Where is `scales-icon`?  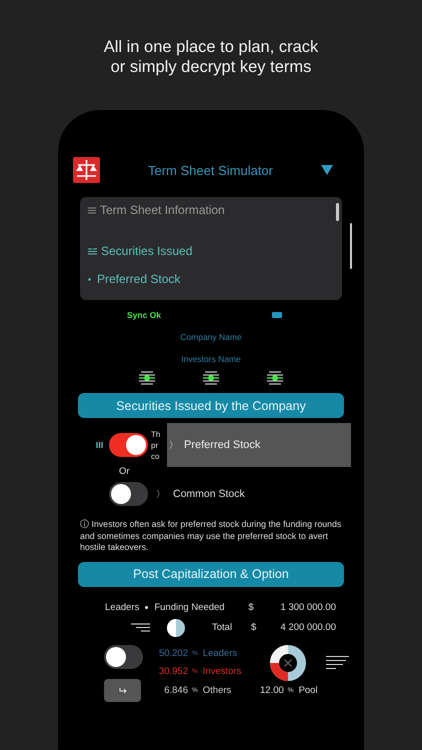
scales-icon is located at coordinates (86, 170).